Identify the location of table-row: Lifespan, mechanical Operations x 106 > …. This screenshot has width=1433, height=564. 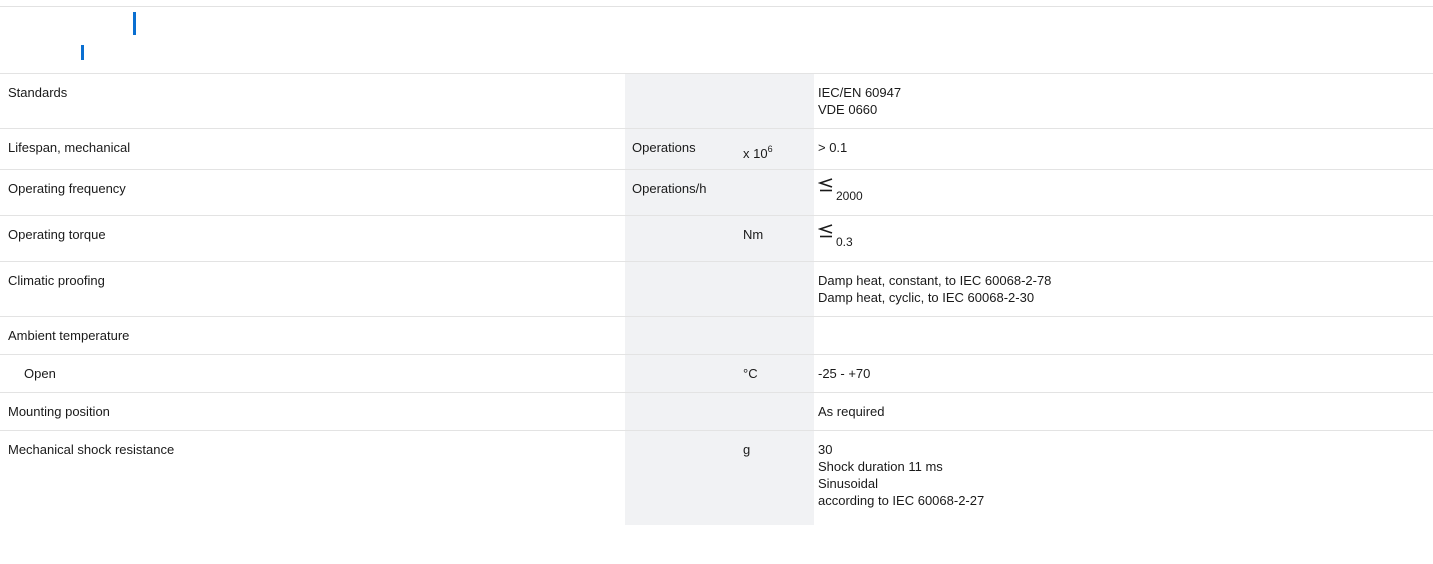
(716, 148).